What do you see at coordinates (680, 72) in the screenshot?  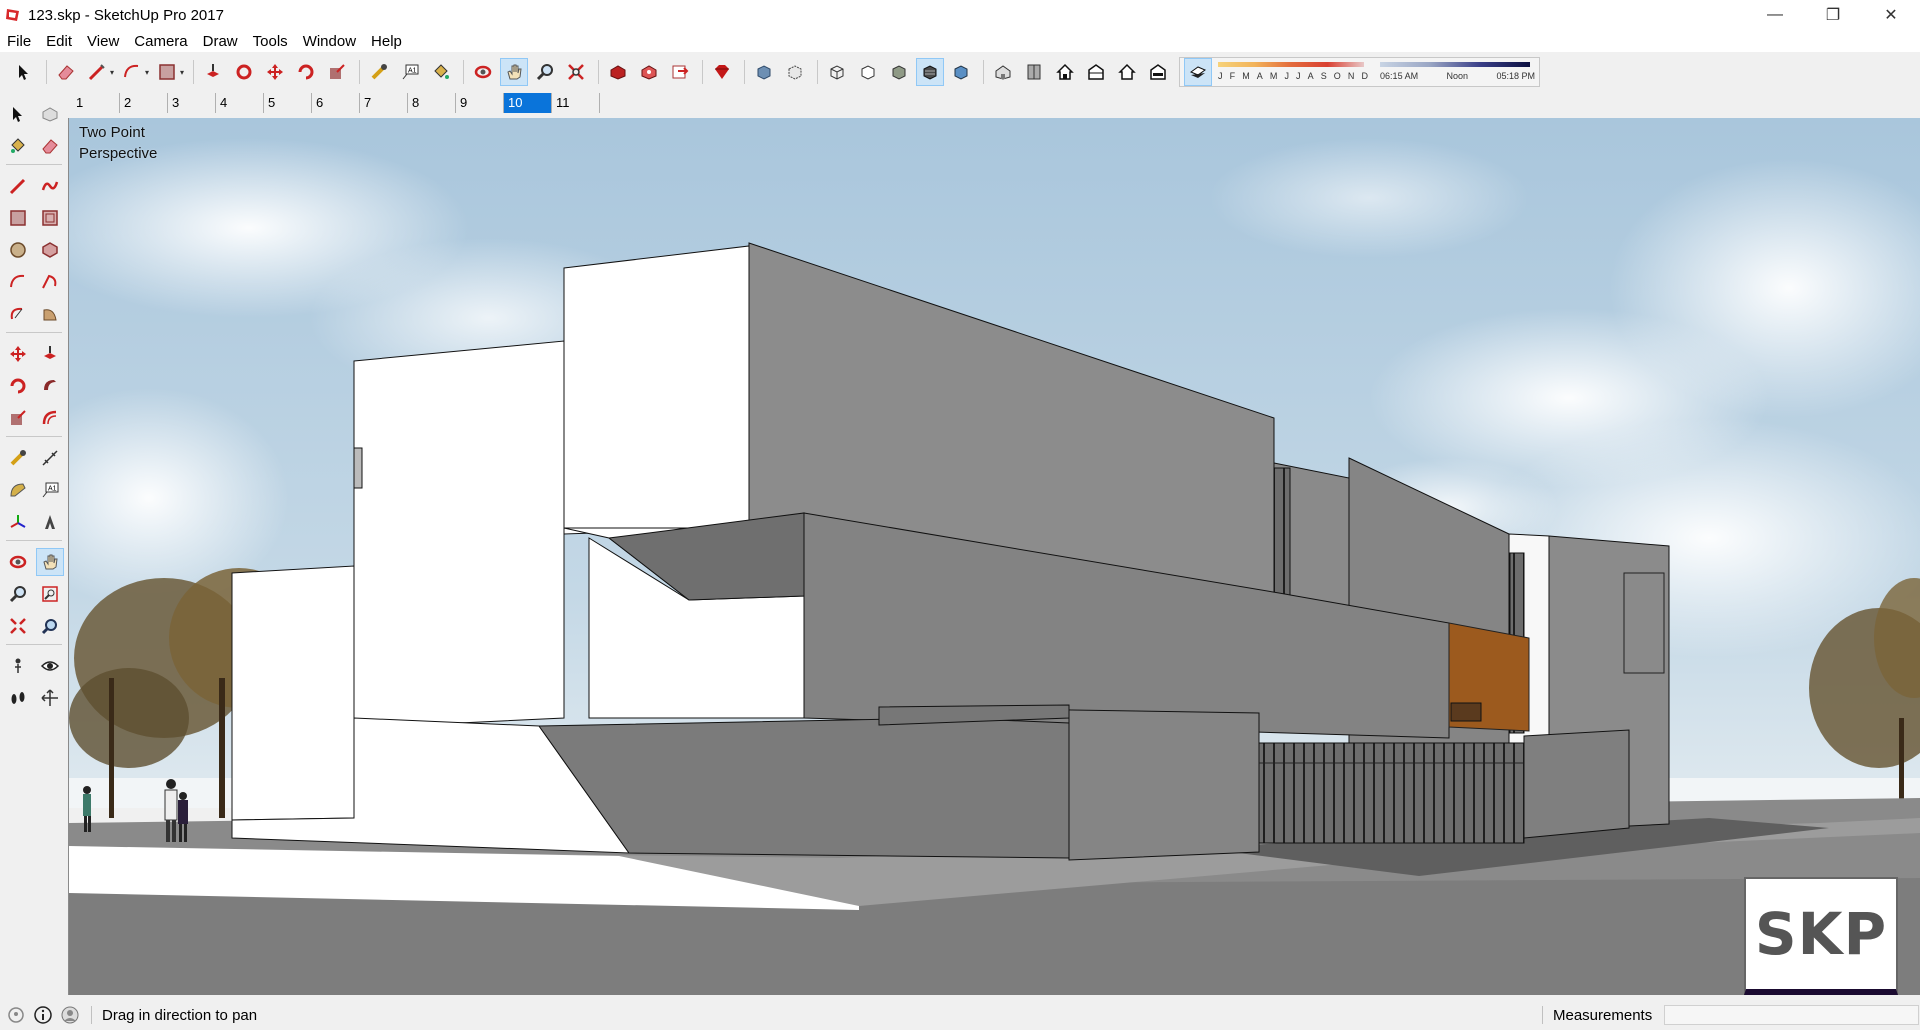 I see `send-to-layout-button` at bounding box center [680, 72].